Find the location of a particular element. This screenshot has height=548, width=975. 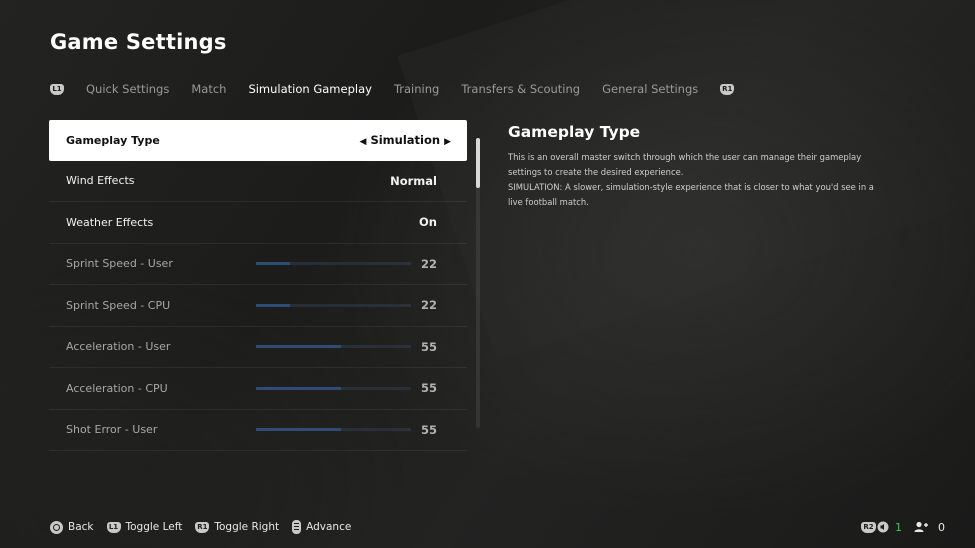

page-title: Game Settings is located at coordinates (138, 42).